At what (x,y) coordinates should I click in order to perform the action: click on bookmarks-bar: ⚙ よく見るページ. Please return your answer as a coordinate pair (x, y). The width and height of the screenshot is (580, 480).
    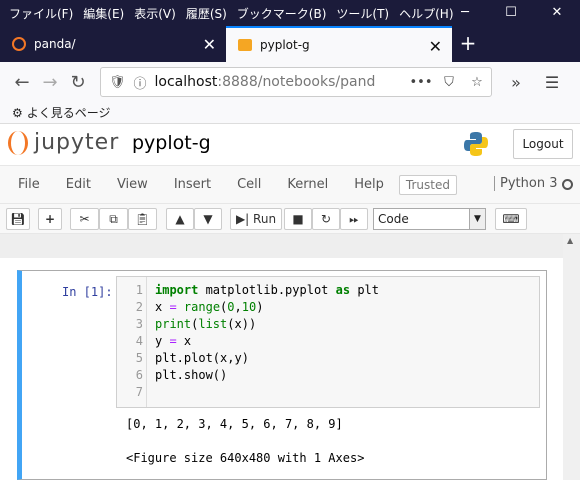
    Looking at the image, I should click on (290, 113).